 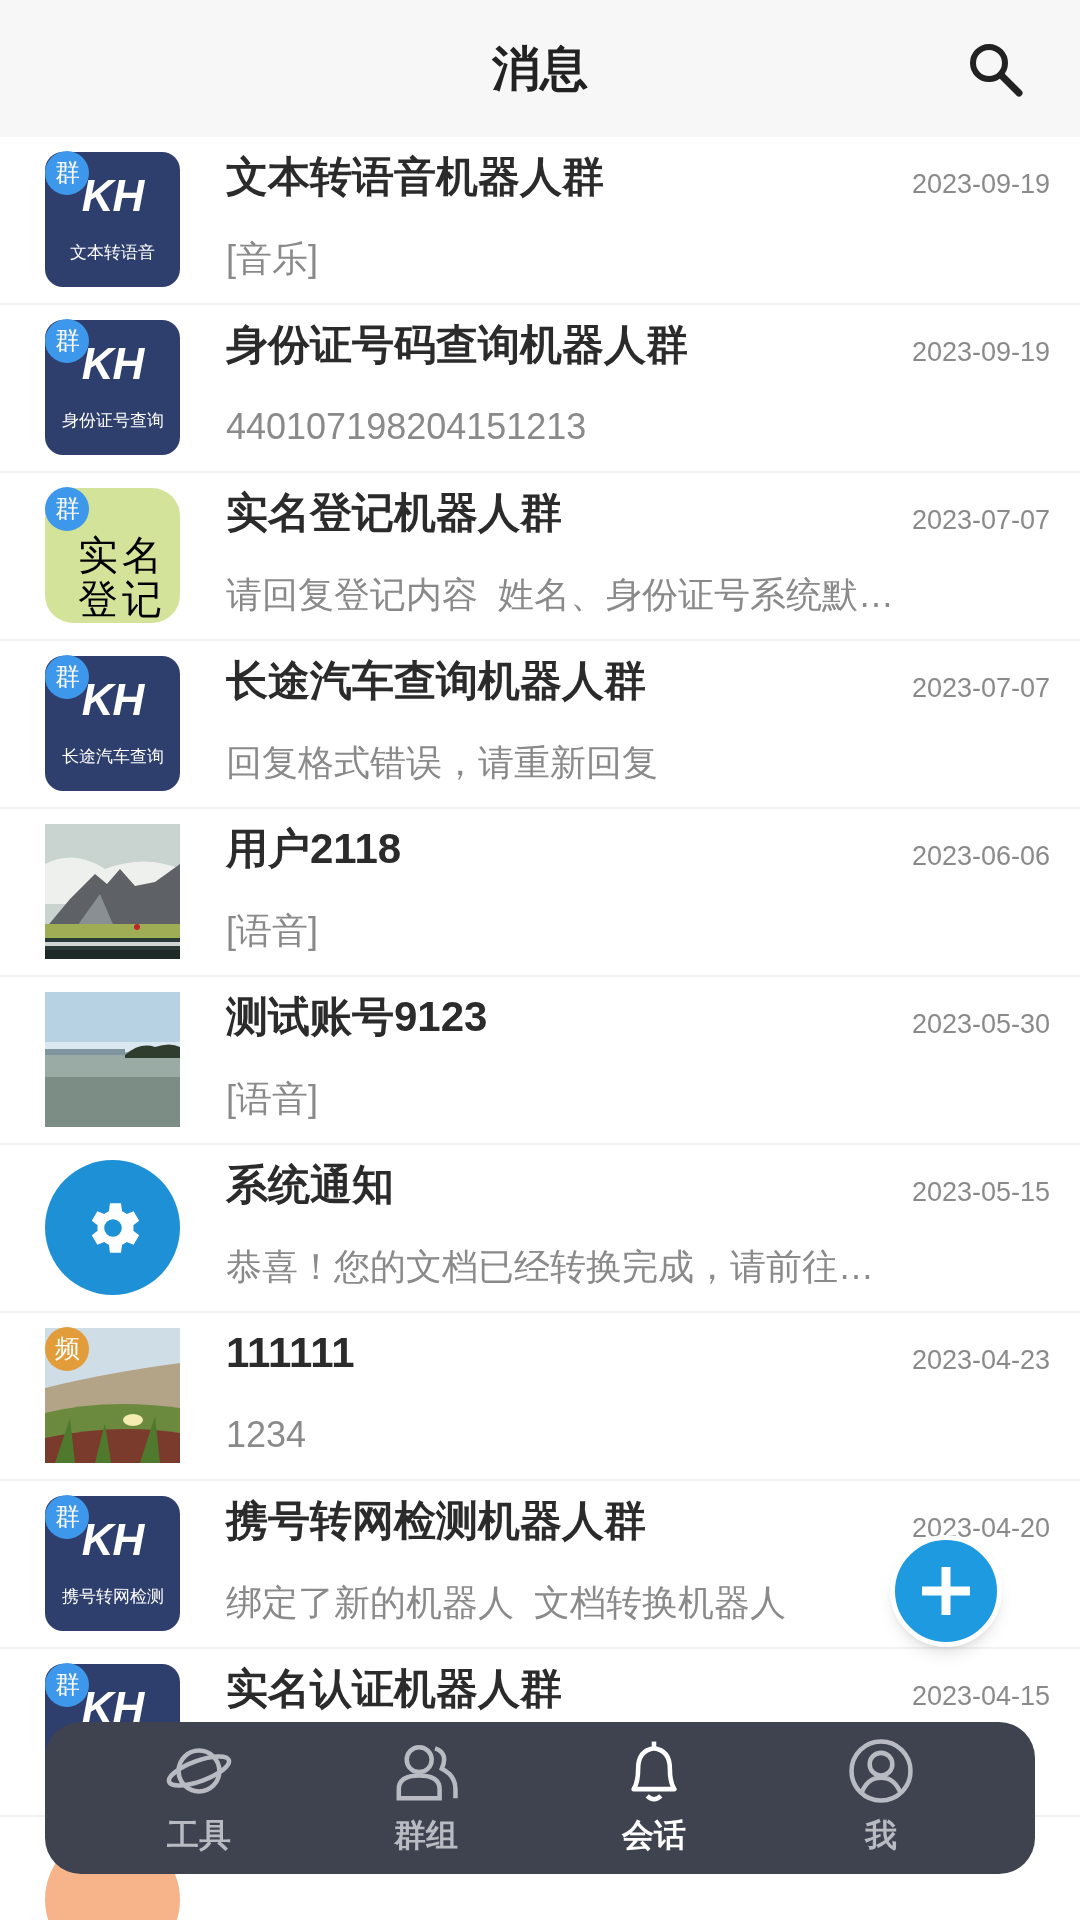 What do you see at coordinates (394, 1688) in the screenshot?
I see `conversation-title: 实名认证机器人群` at bounding box center [394, 1688].